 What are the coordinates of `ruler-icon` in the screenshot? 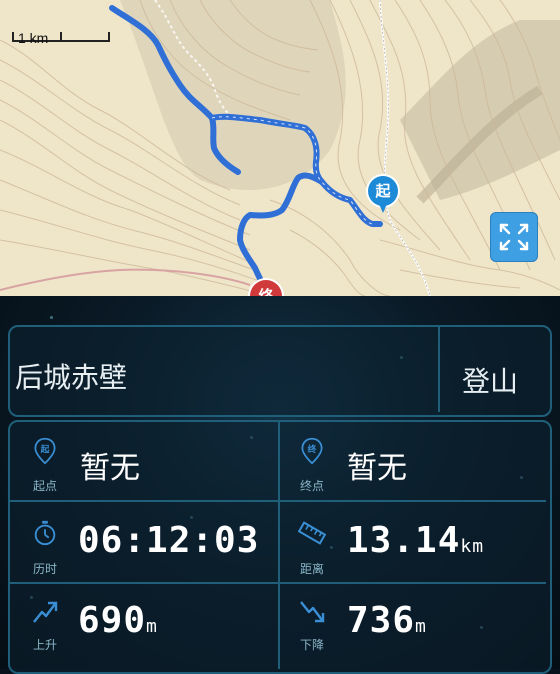 It's located at (312, 533).